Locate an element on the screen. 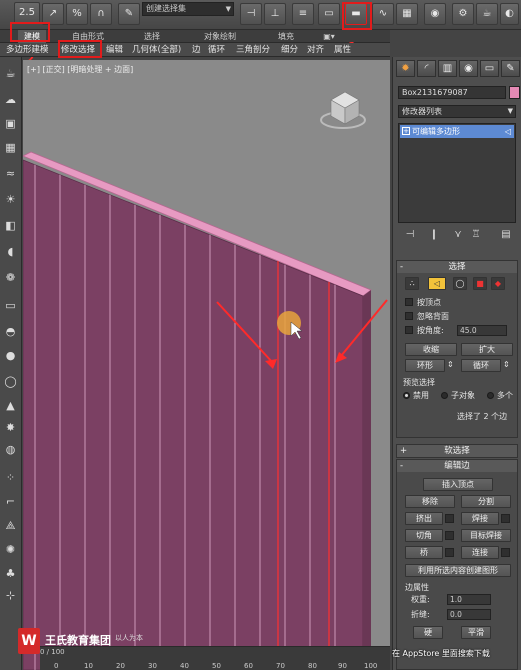 The image size is (521, 670). sub-properties: 属性 is located at coordinates (342, 50).